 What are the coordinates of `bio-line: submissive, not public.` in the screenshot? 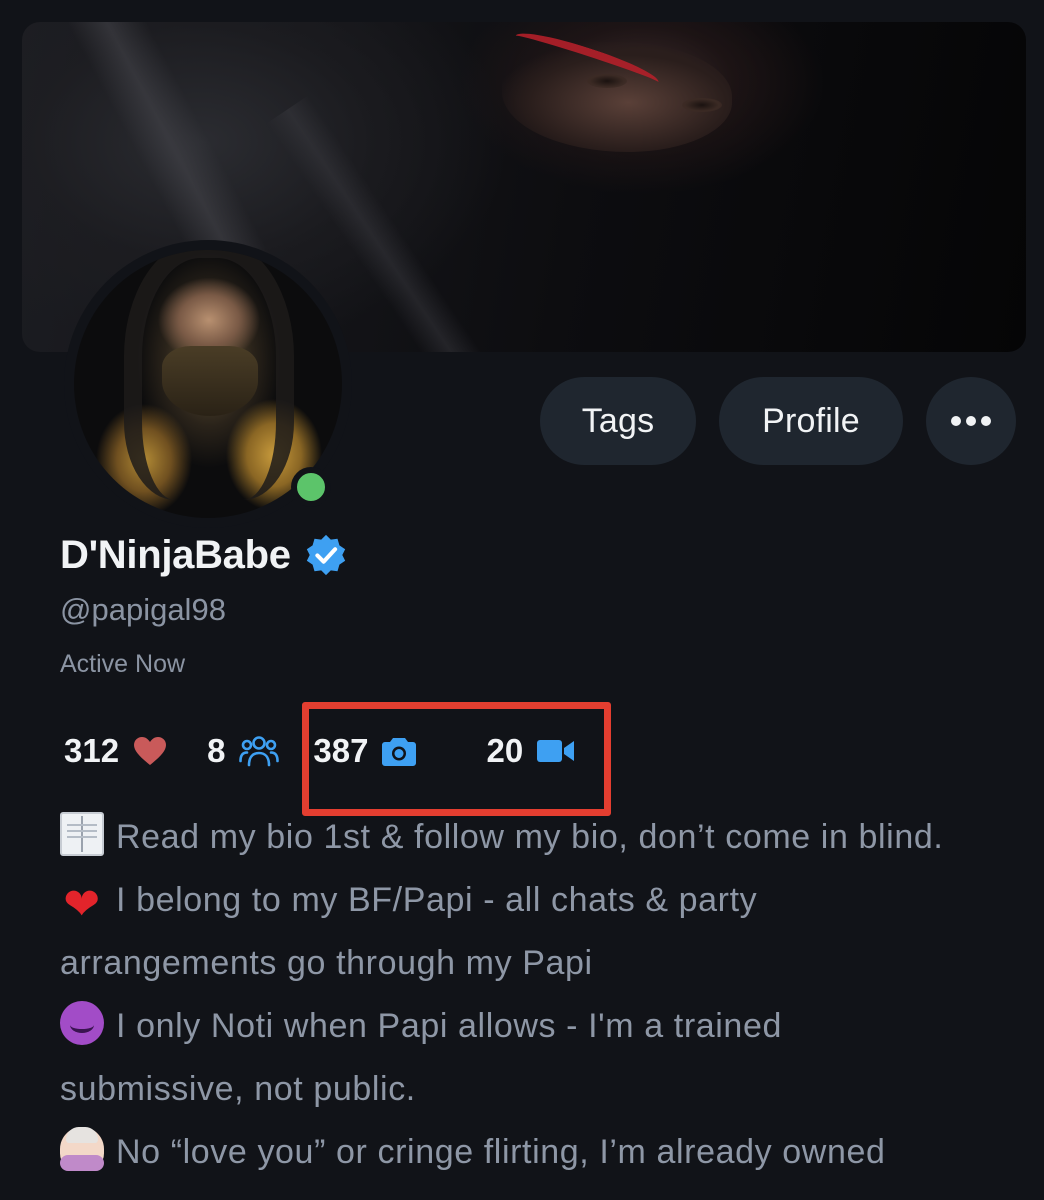 It's located at (545, 1089).